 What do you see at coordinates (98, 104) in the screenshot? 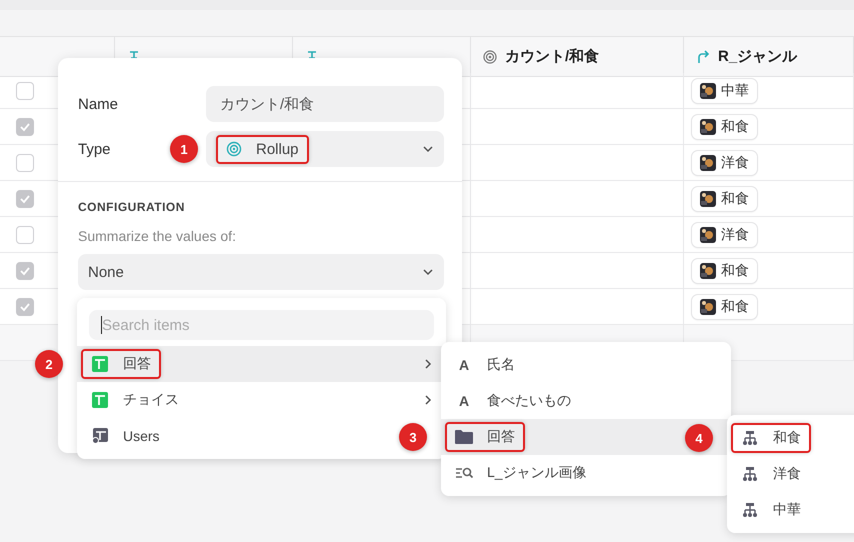
I see `field-label: Name` at bounding box center [98, 104].